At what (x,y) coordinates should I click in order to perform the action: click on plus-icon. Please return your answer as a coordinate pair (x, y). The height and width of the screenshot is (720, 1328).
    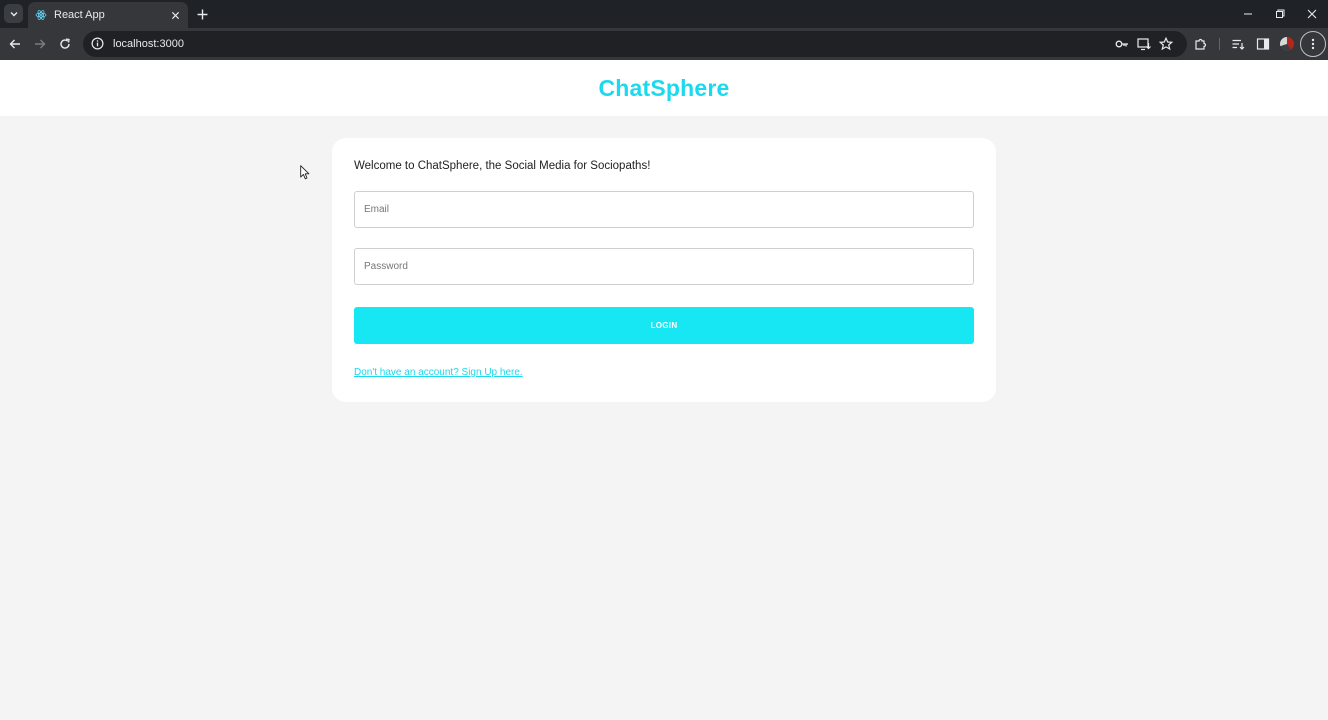
    Looking at the image, I should click on (202, 14).